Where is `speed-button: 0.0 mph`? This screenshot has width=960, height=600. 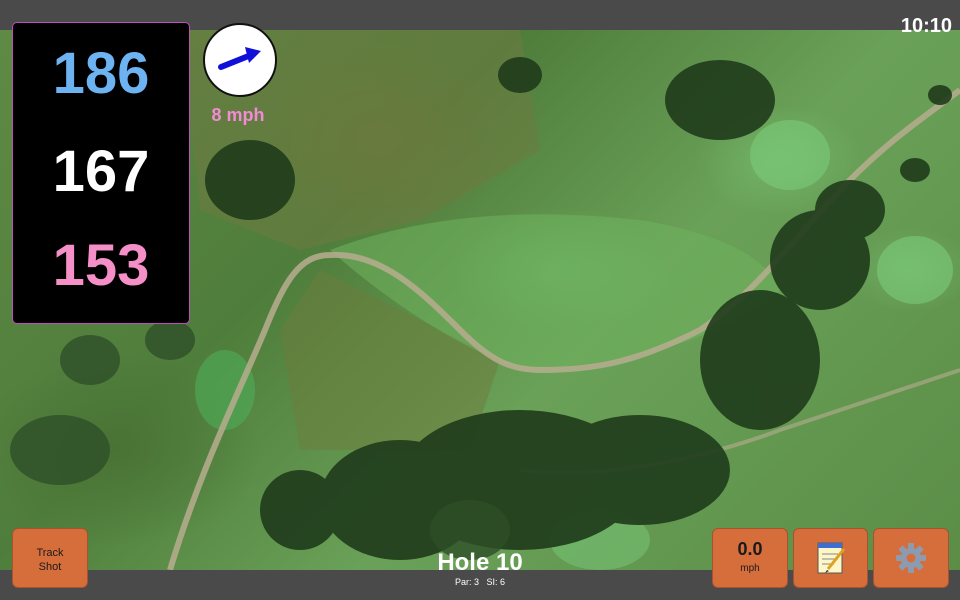 speed-button: 0.0 mph is located at coordinates (750, 558).